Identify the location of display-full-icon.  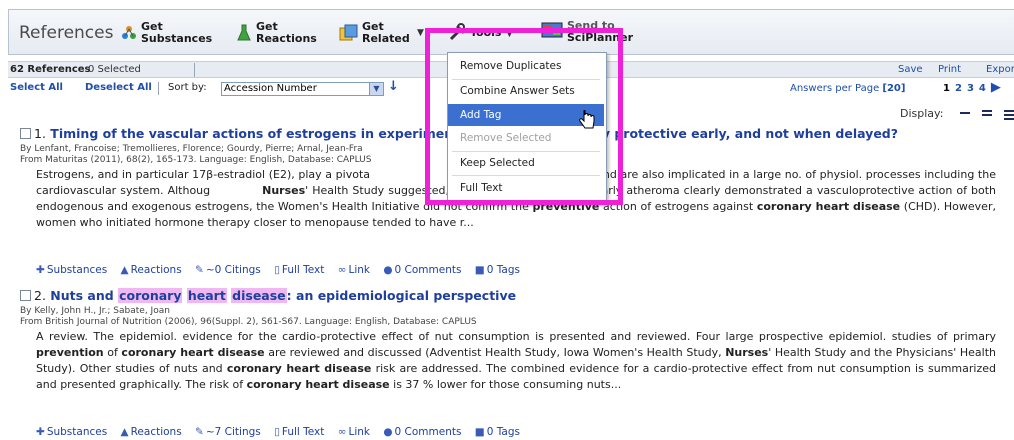
(1009, 116).